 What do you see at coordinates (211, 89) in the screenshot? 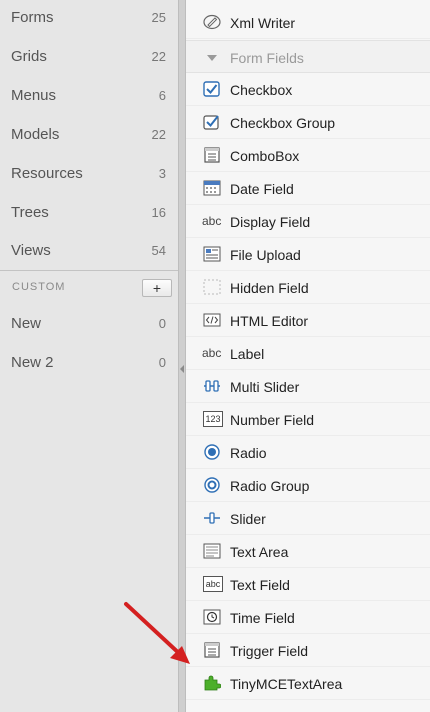
I see `checkbox-icon` at bounding box center [211, 89].